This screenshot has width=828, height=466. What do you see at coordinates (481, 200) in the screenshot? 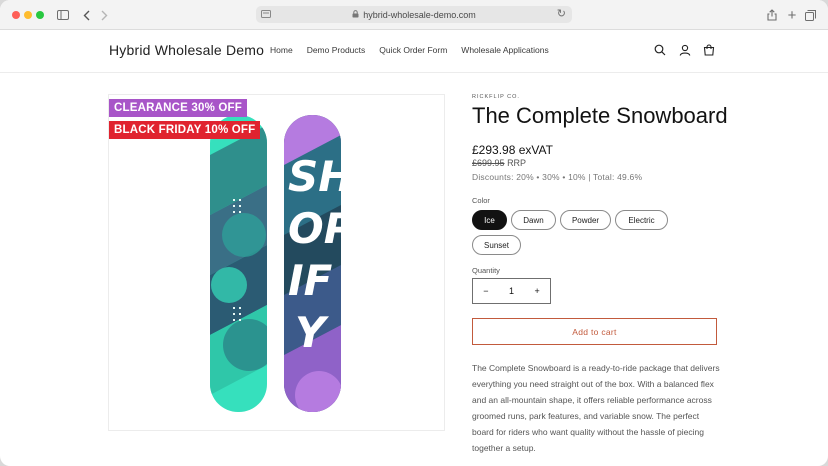
I see `color-label: Color` at bounding box center [481, 200].